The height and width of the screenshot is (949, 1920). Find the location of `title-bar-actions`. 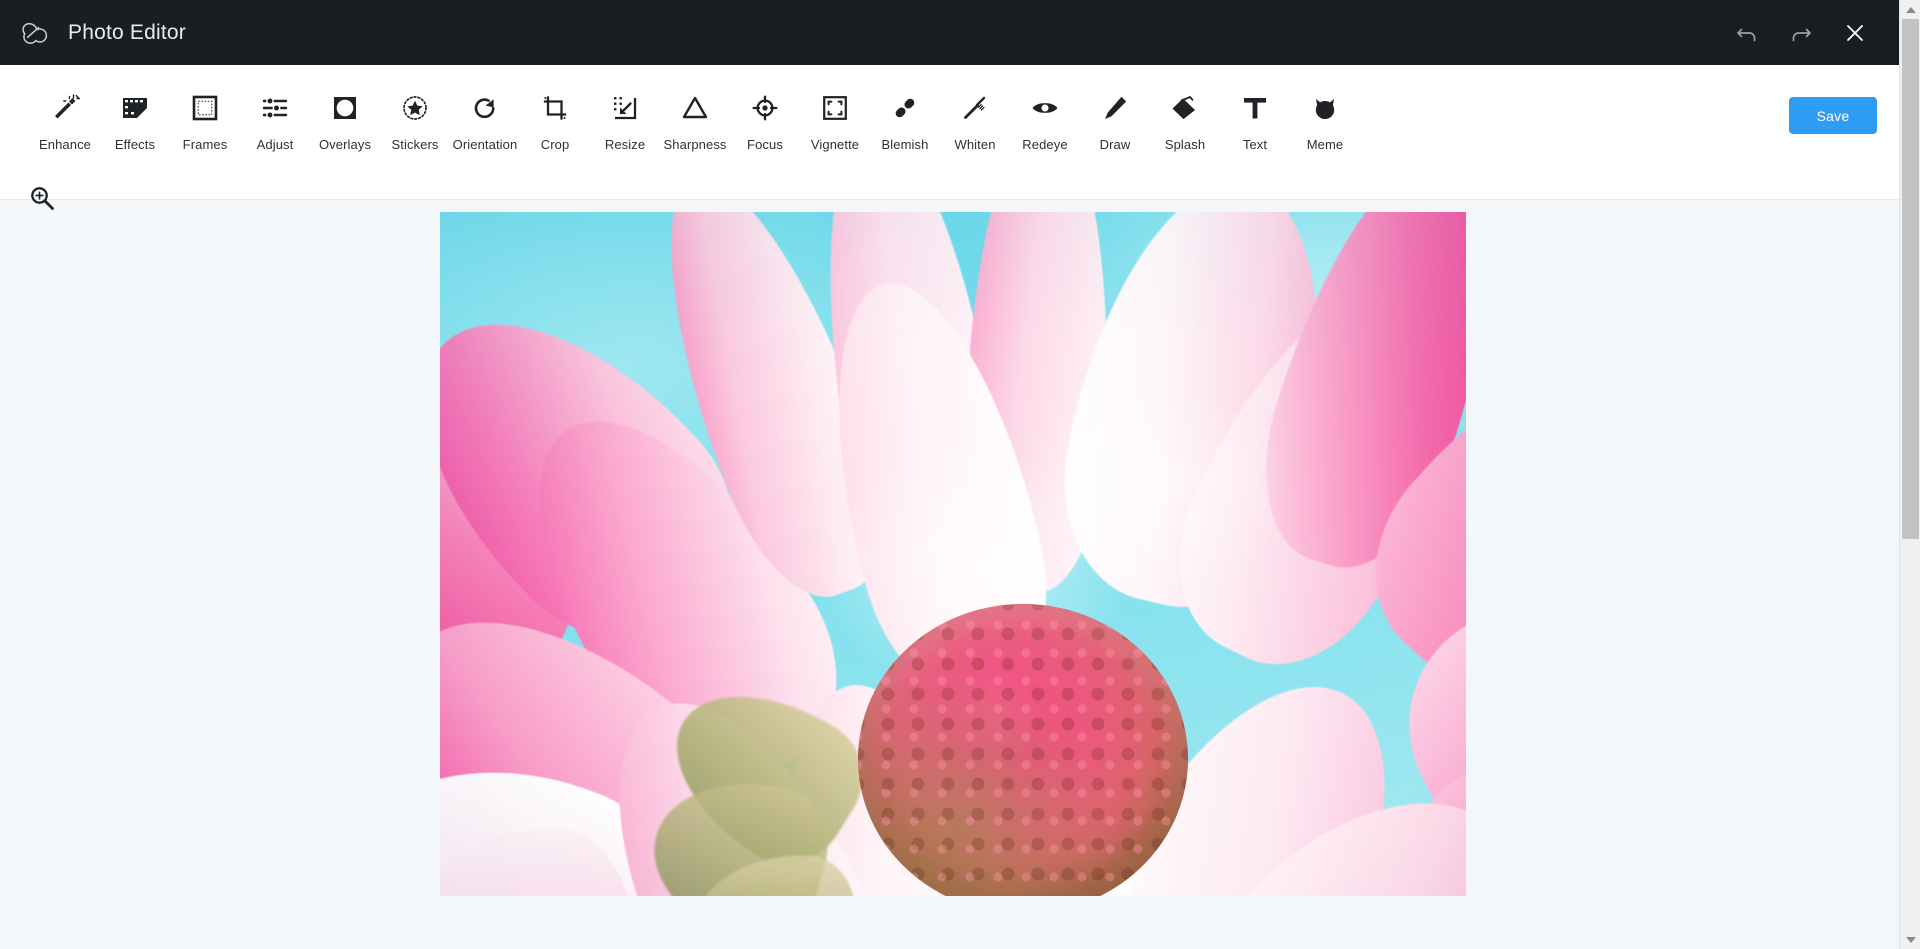

title-bar-actions is located at coordinates (1812, 33).